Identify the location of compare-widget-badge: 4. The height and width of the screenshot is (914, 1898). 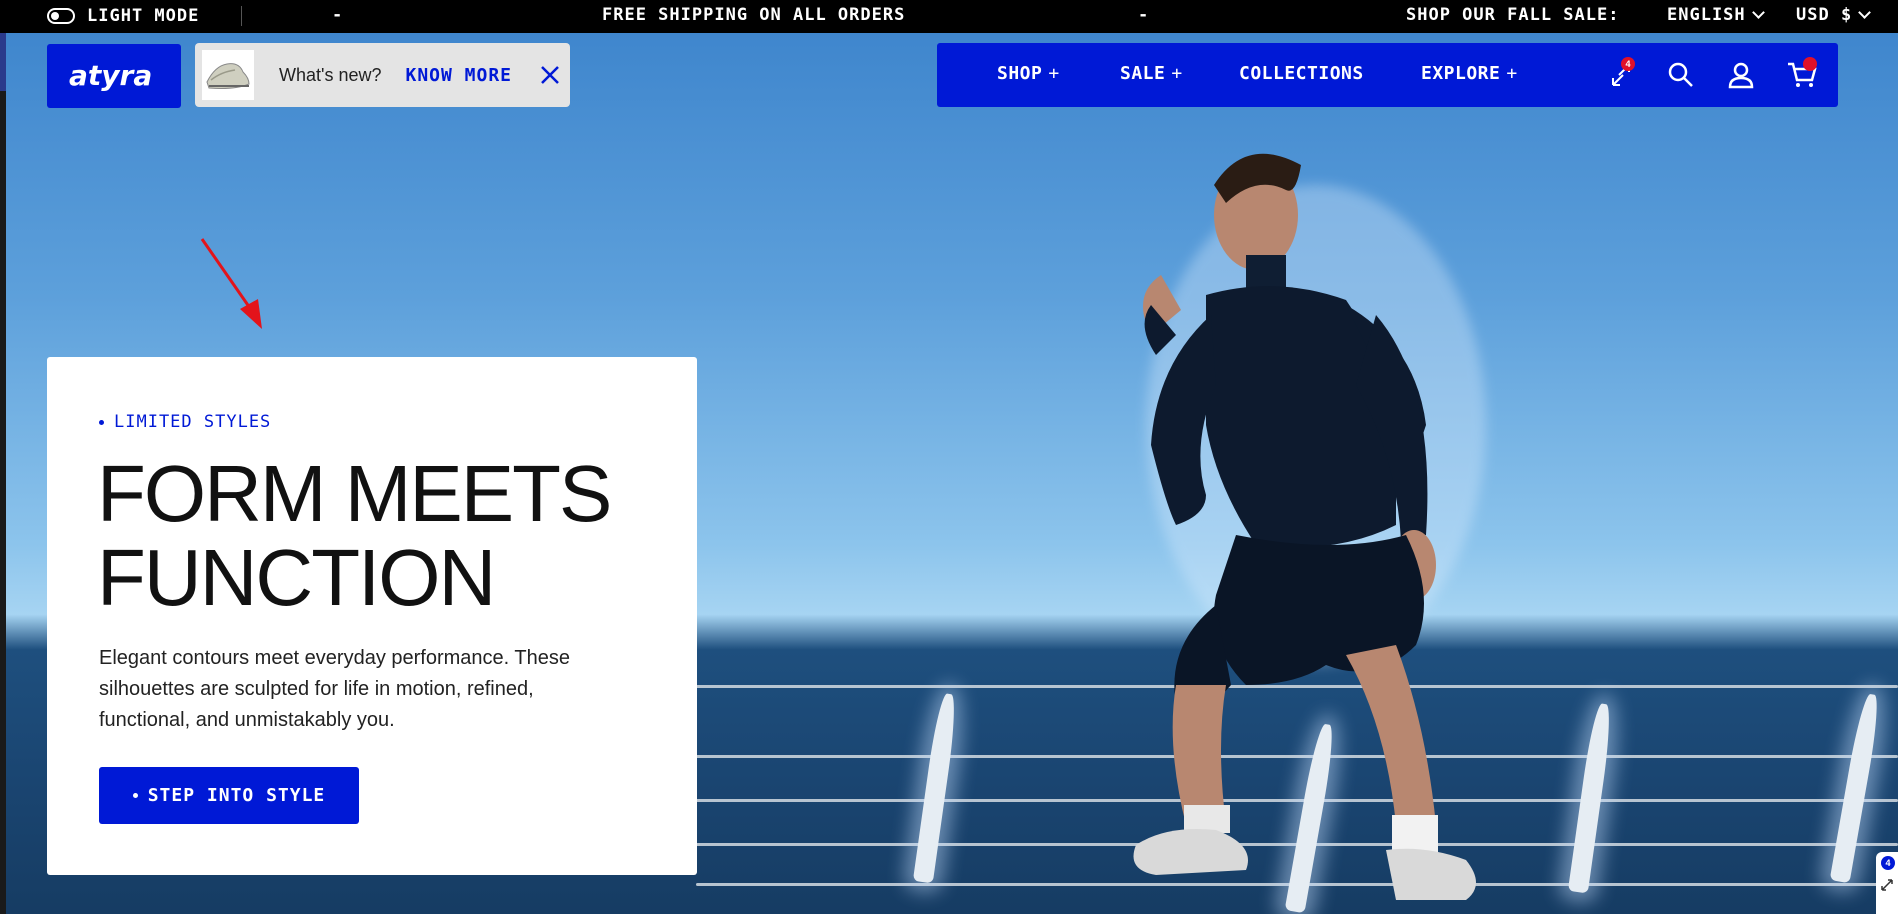
(1888, 863).